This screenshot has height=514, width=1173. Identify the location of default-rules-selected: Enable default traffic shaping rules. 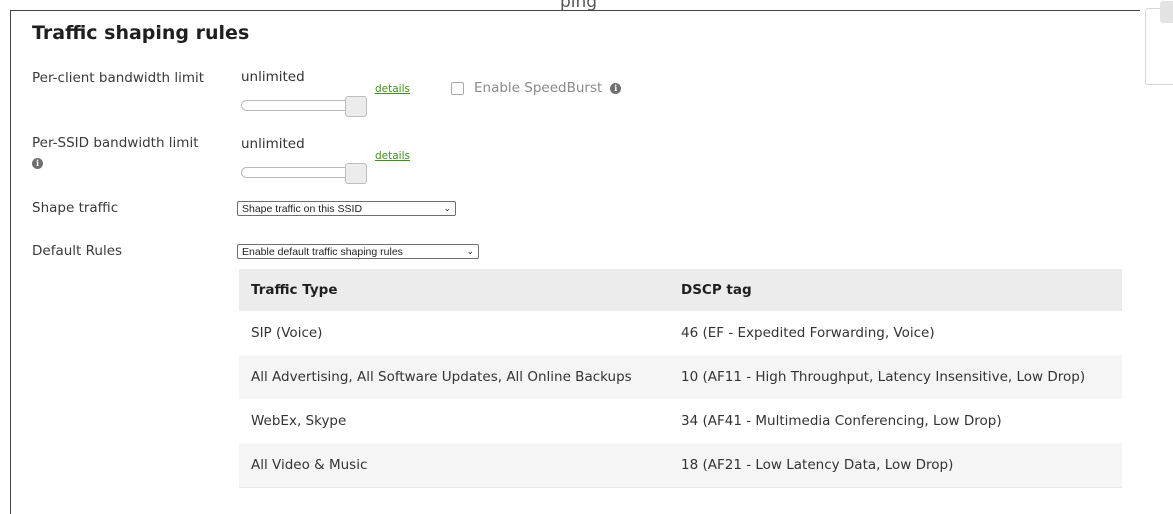
(322, 251).